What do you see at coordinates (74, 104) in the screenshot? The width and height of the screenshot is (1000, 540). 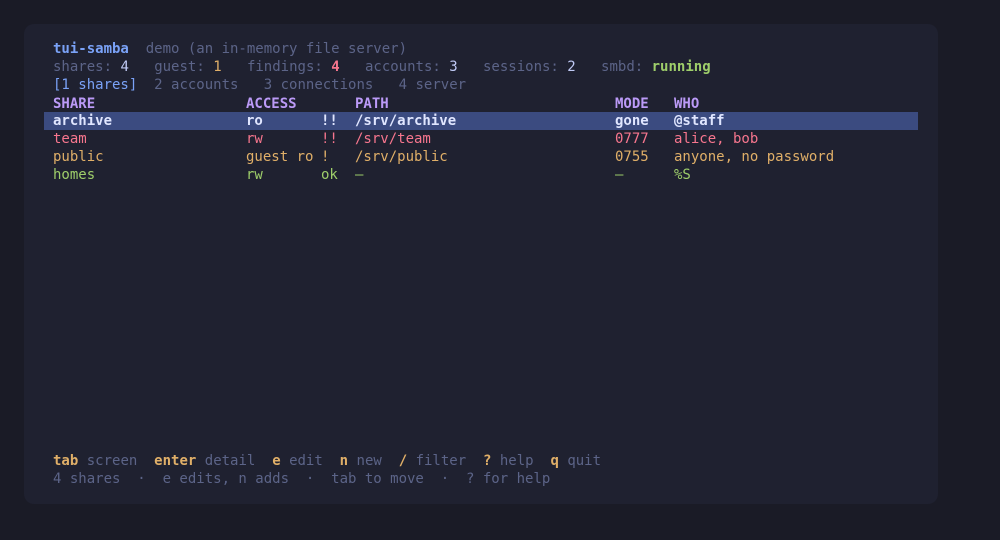 I see `column-header-share: SHARE` at bounding box center [74, 104].